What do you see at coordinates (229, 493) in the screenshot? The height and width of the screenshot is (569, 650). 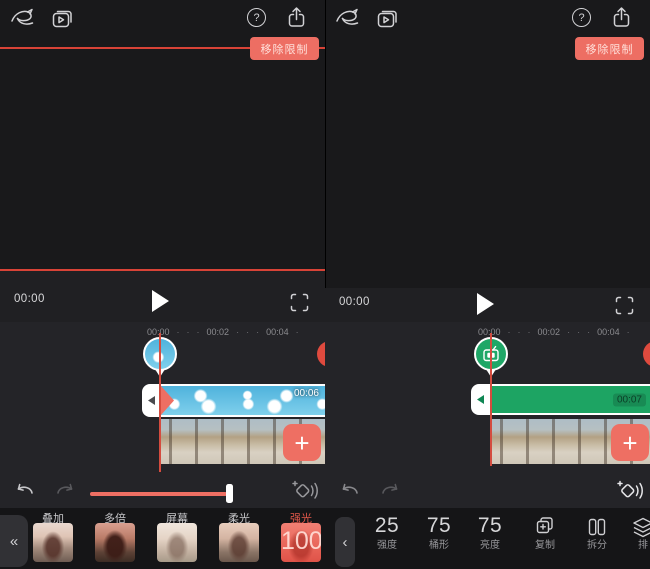 I see `strength-slider-handle` at bounding box center [229, 493].